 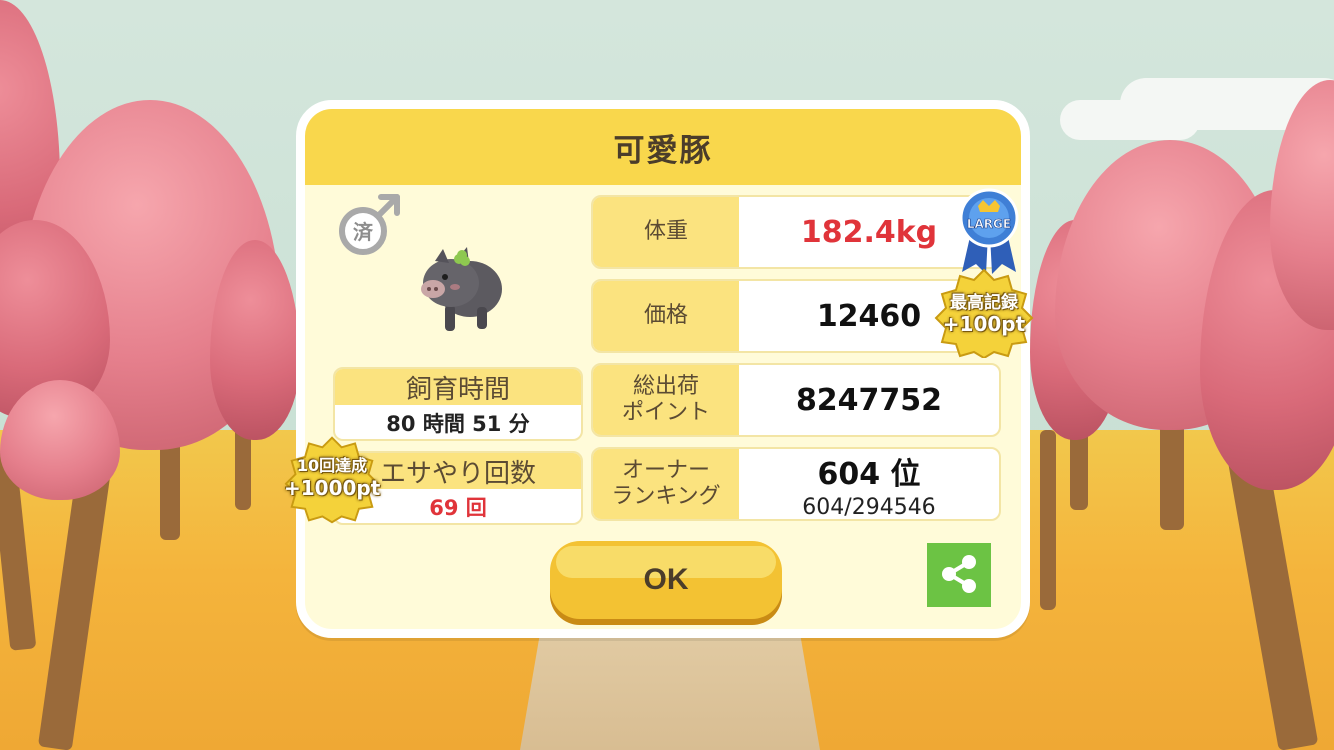 I want to click on ok-label: OK, so click(x=666, y=579).